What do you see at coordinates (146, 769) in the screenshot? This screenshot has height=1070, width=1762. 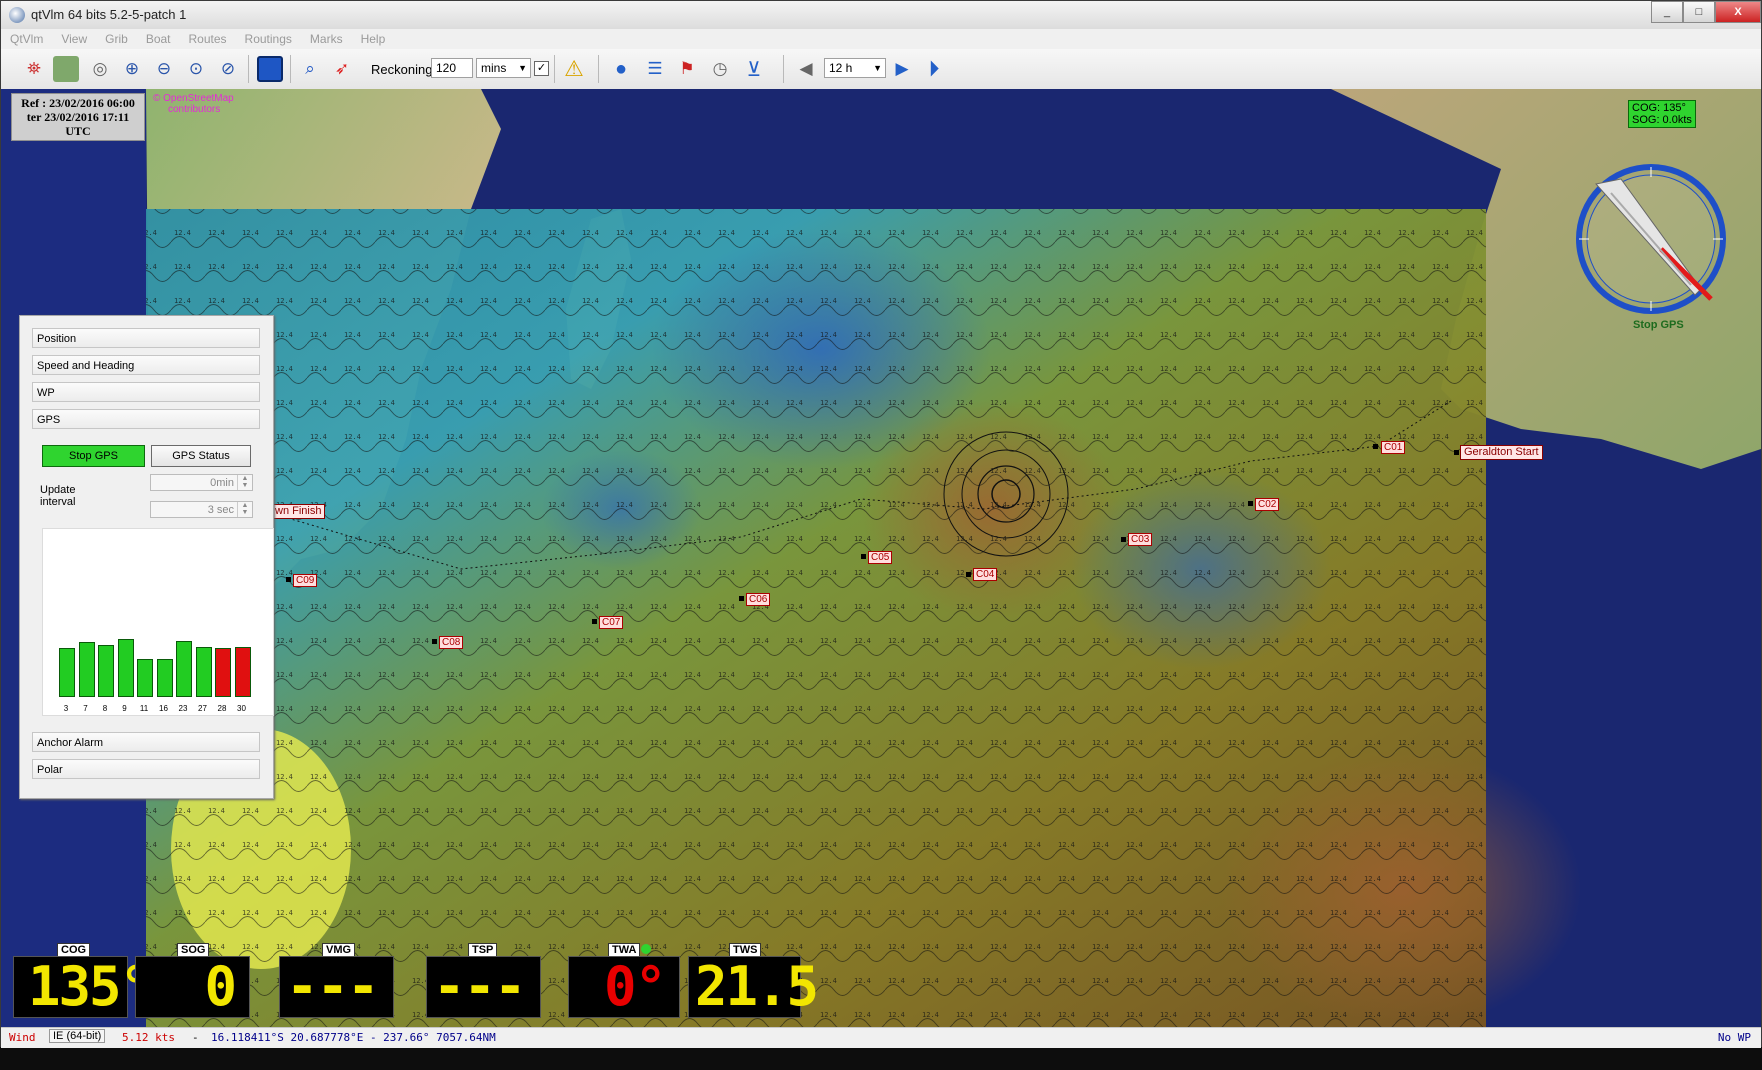 I see `section-polar: Polar` at bounding box center [146, 769].